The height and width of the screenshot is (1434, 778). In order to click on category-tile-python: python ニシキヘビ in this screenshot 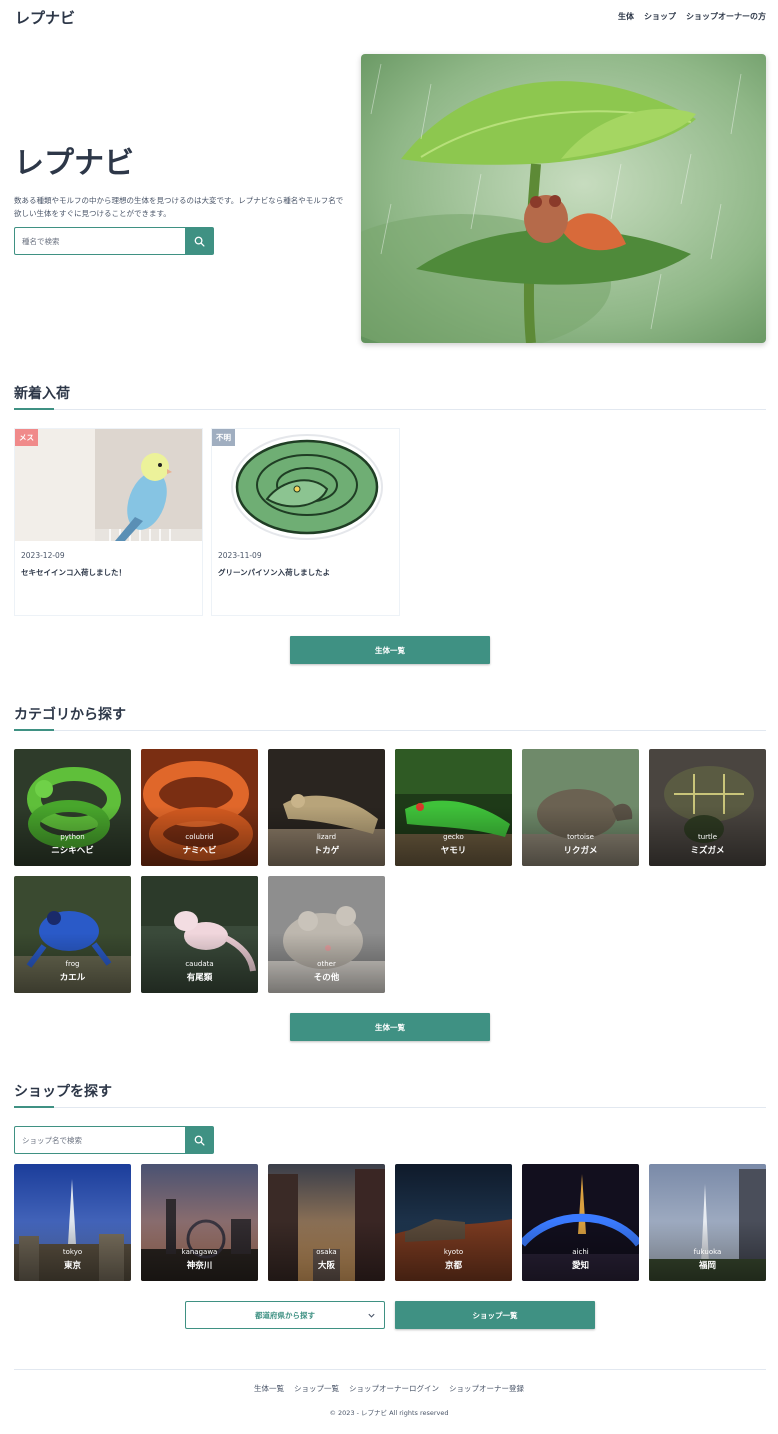, I will do `click(72, 807)`.